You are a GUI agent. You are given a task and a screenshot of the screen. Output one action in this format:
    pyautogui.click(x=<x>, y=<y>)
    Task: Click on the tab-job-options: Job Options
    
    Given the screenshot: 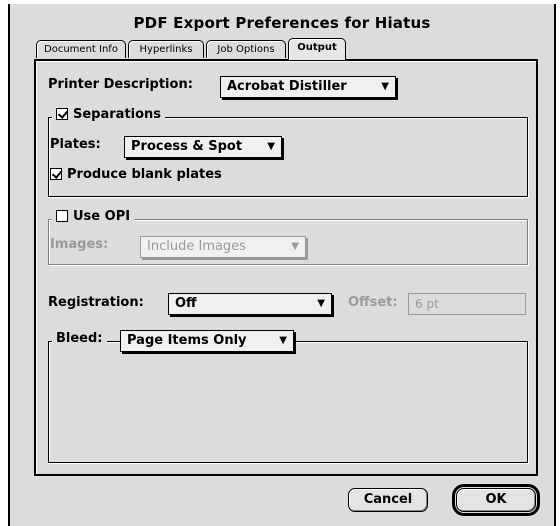 What is the action you would take?
    pyautogui.click(x=246, y=49)
    